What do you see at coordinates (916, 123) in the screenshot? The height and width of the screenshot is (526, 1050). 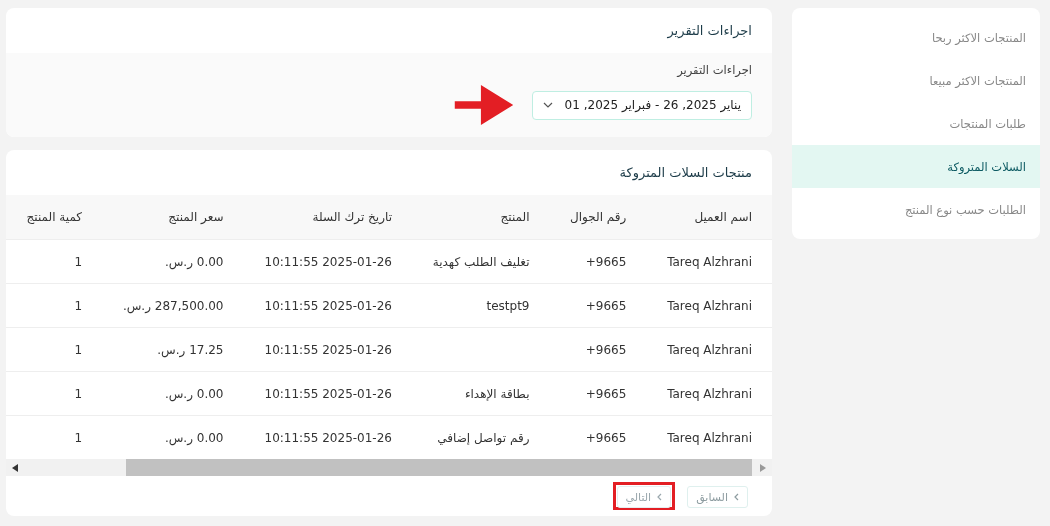 I see `sidebar-item: طلبات المنتجات` at bounding box center [916, 123].